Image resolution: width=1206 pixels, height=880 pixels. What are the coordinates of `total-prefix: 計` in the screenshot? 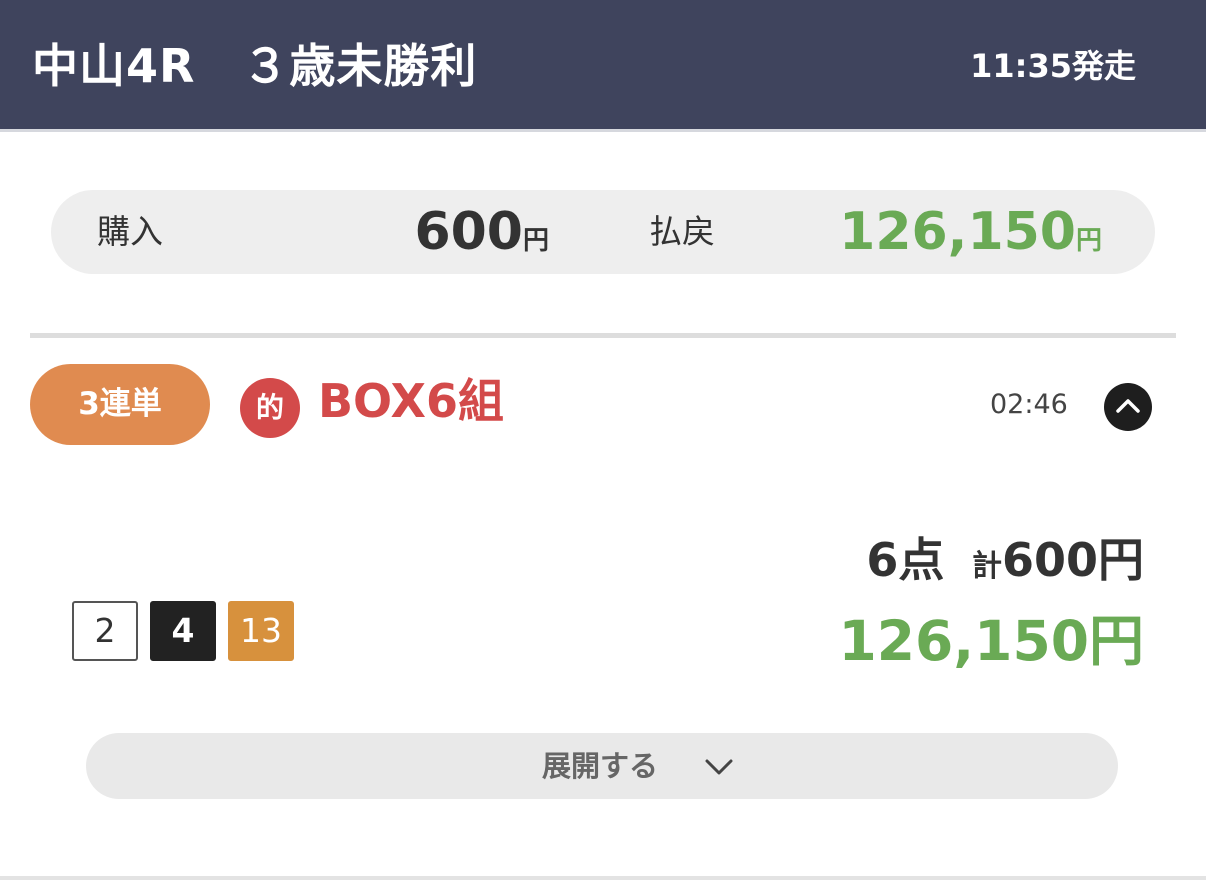 It's located at (986, 566).